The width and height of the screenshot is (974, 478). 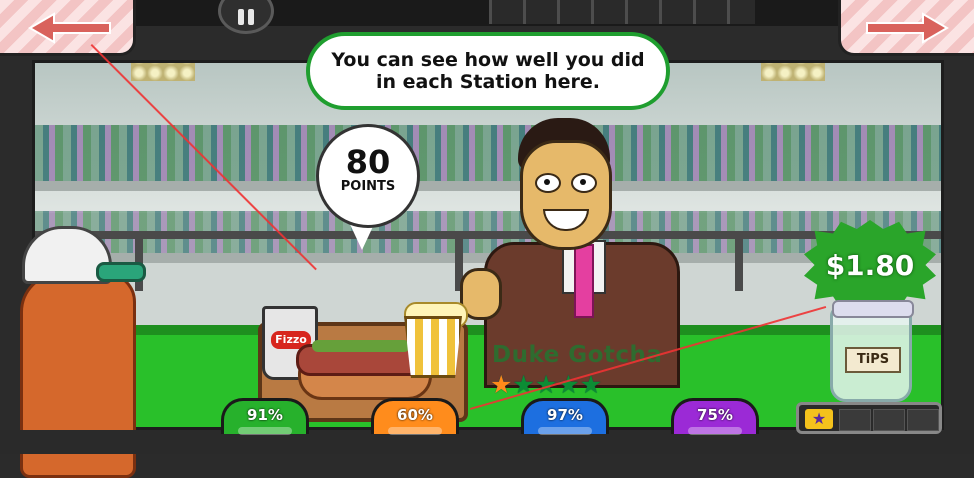 What do you see at coordinates (622, 12) in the screenshot?
I see `top-bar-grille` at bounding box center [622, 12].